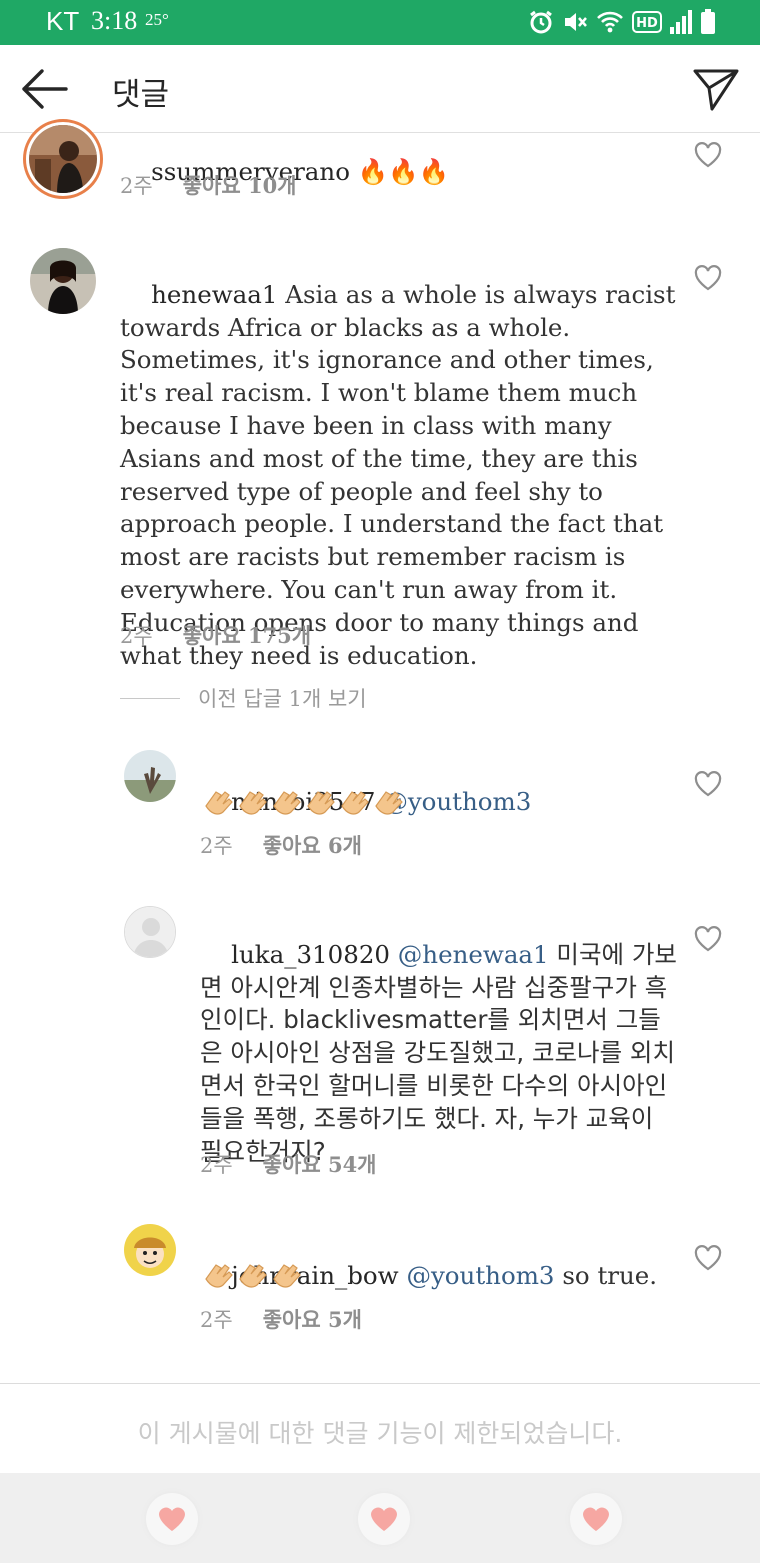 The image size is (760, 1563). I want to click on comment-meta: 2주 좋아요 10개, so click(208, 185).